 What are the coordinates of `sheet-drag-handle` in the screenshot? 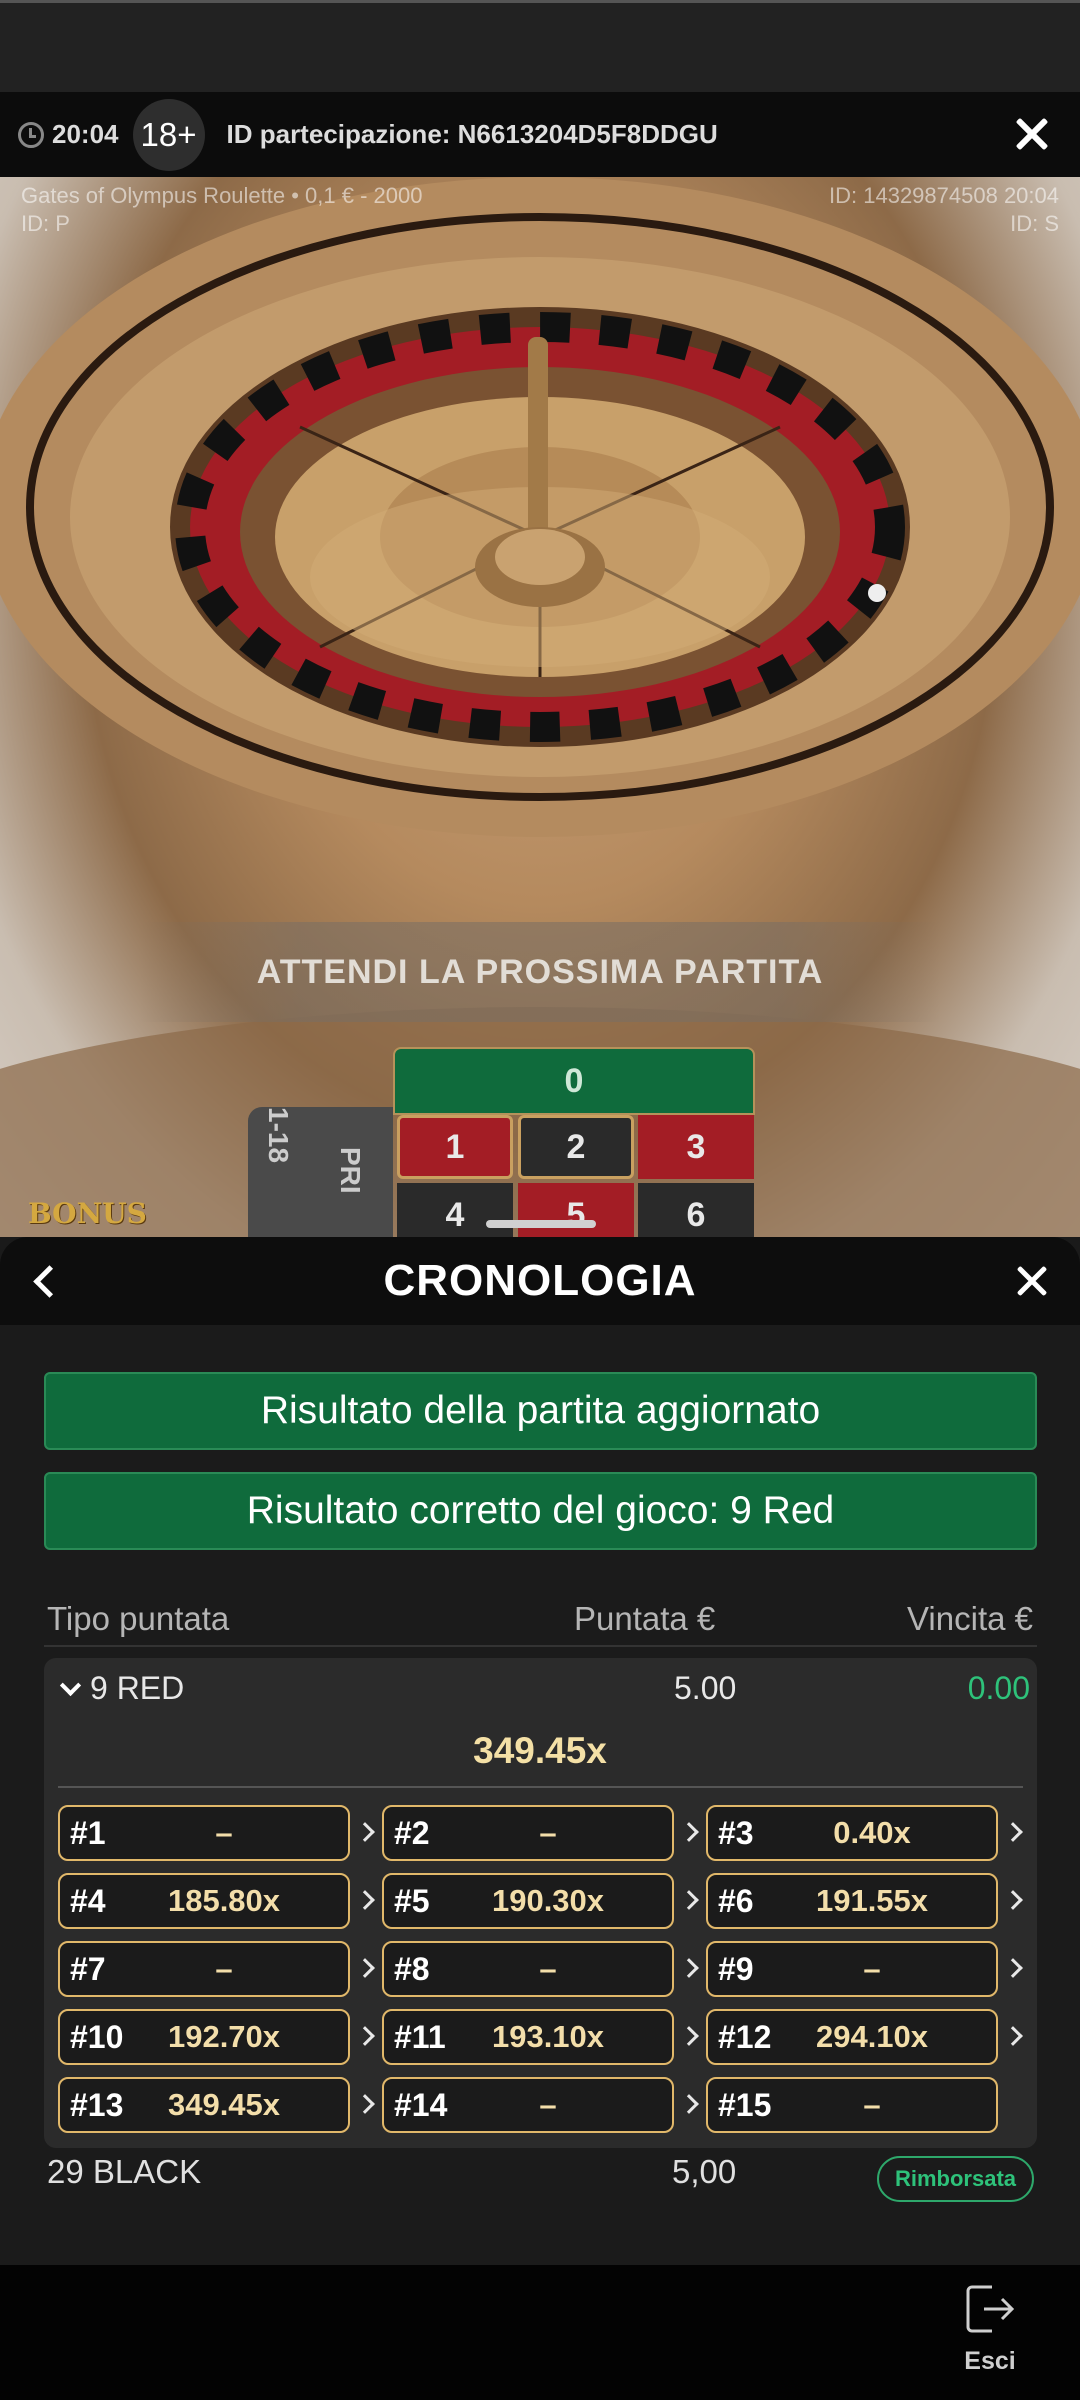 It's located at (541, 1224).